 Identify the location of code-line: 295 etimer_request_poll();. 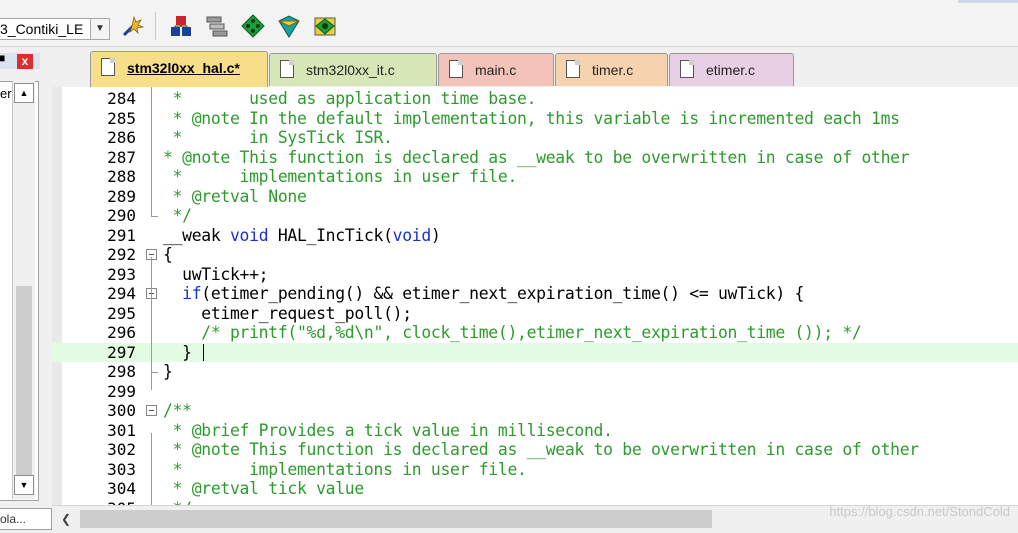
(535, 314).